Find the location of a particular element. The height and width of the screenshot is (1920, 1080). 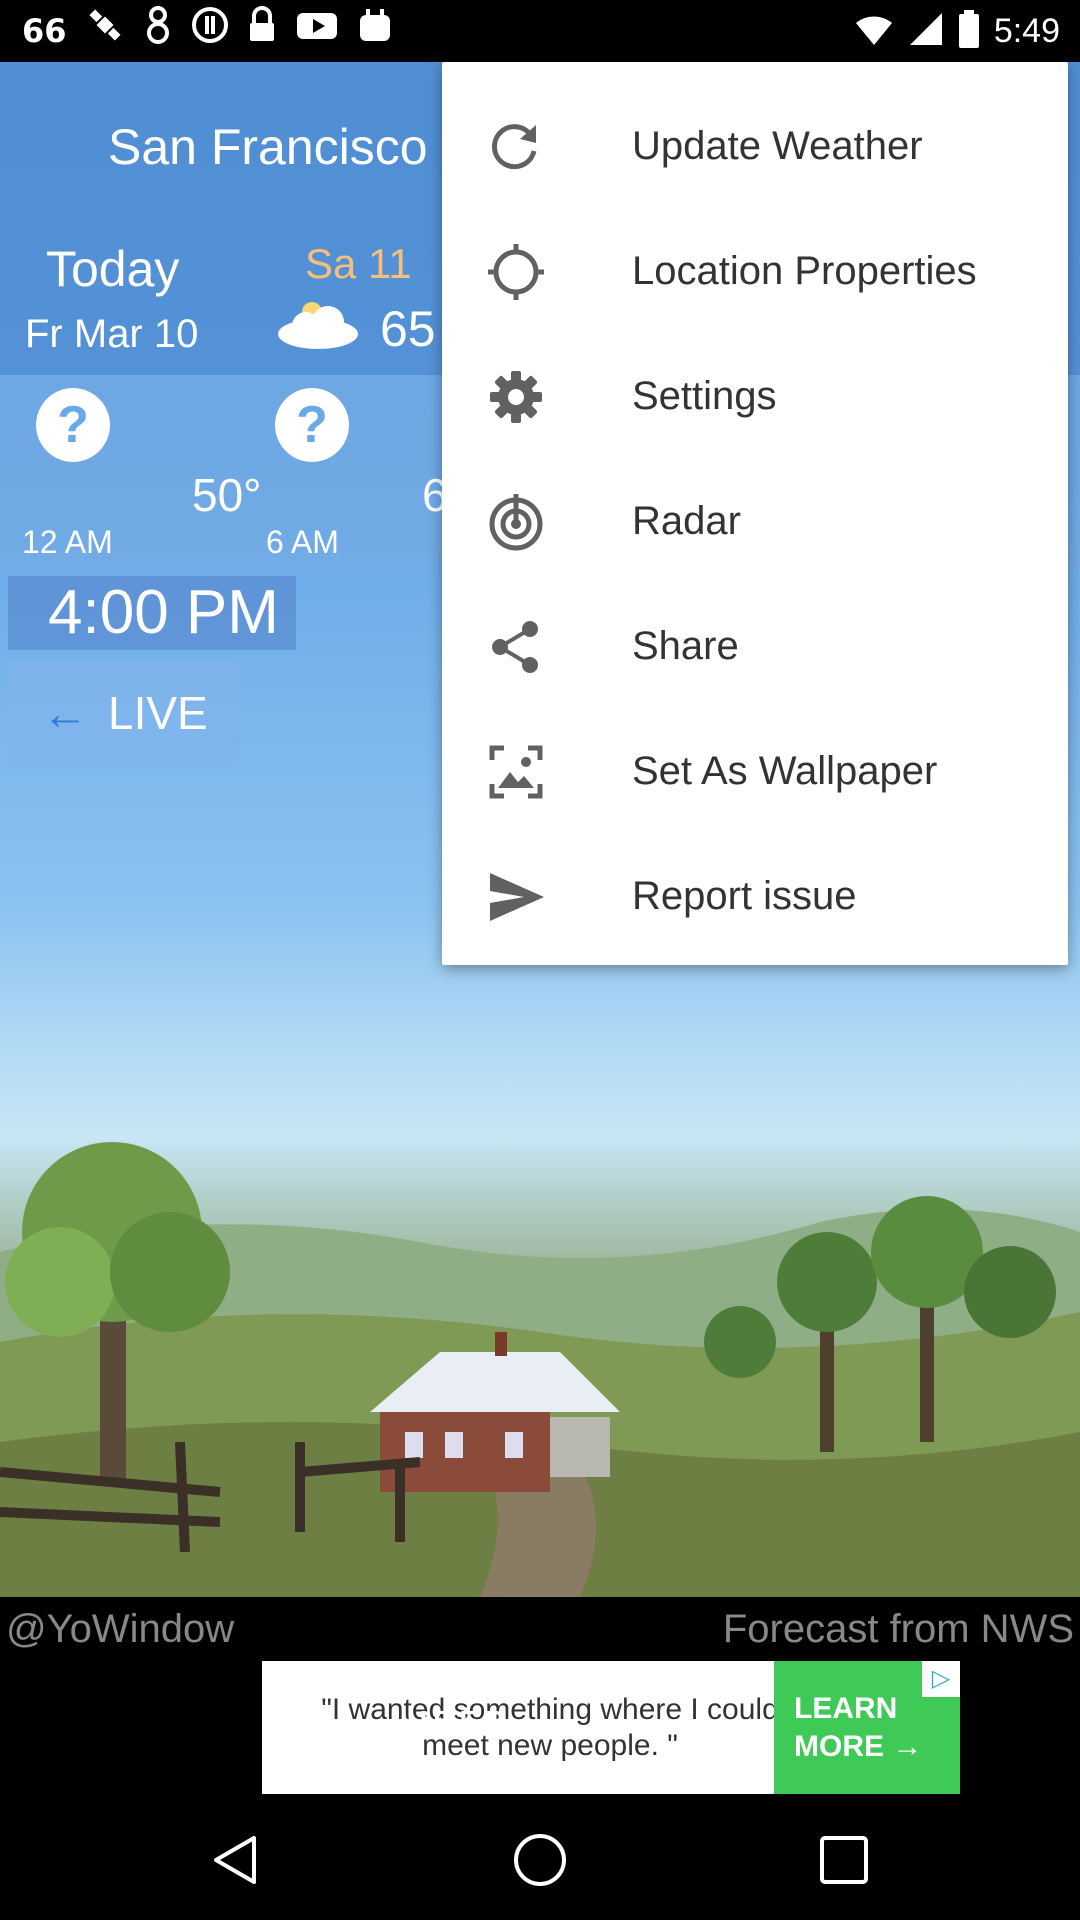

menu-item-label: Radar is located at coordinates (686, 521).